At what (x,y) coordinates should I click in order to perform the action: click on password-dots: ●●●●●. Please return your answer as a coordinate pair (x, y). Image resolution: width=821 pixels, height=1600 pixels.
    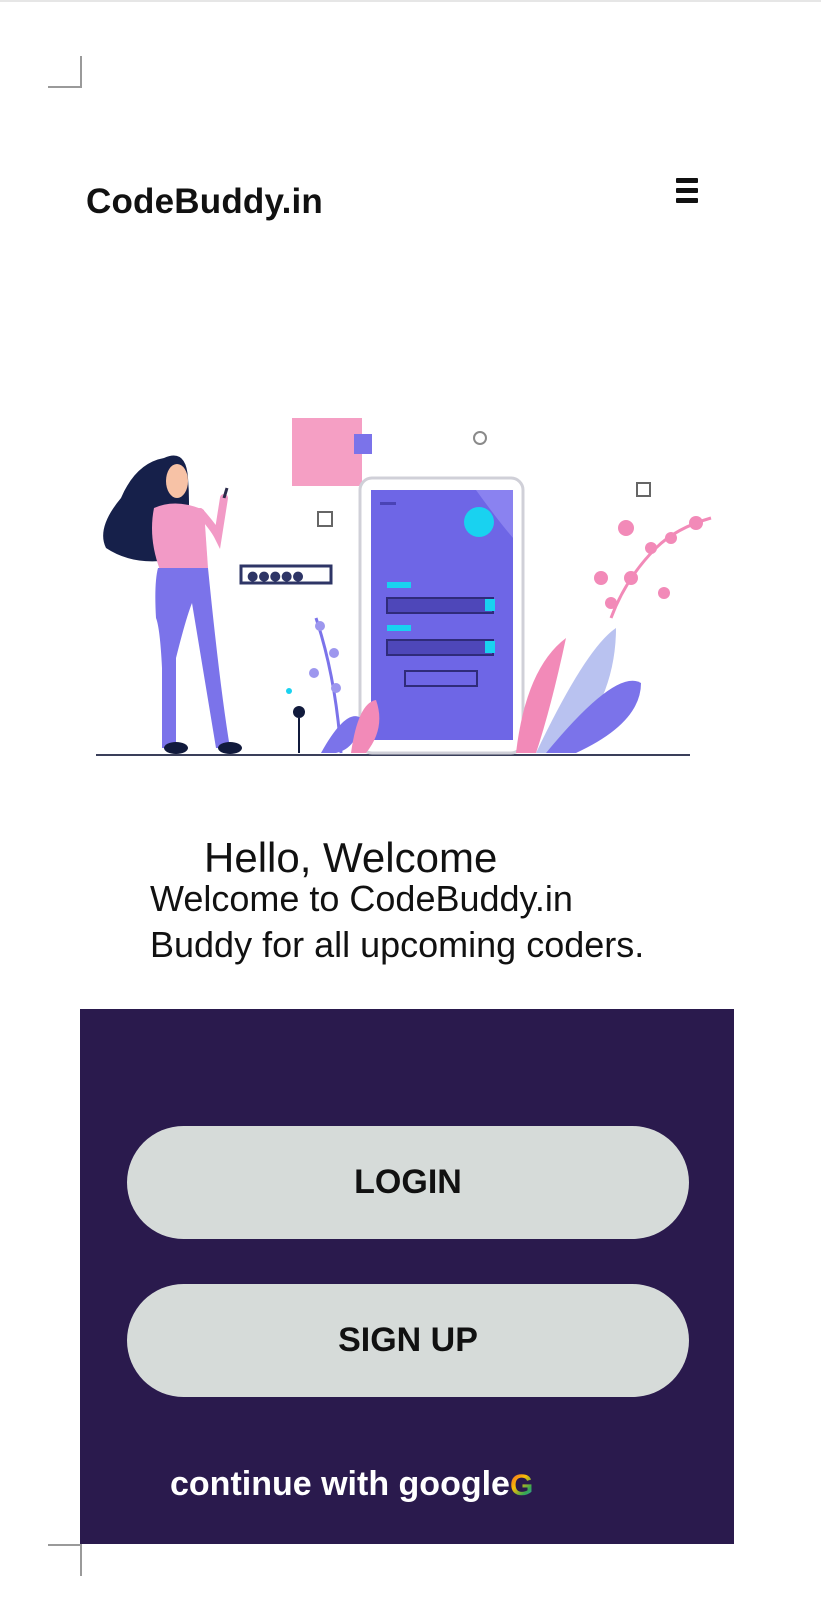
    Looking at the image, I should click on (275, 576).